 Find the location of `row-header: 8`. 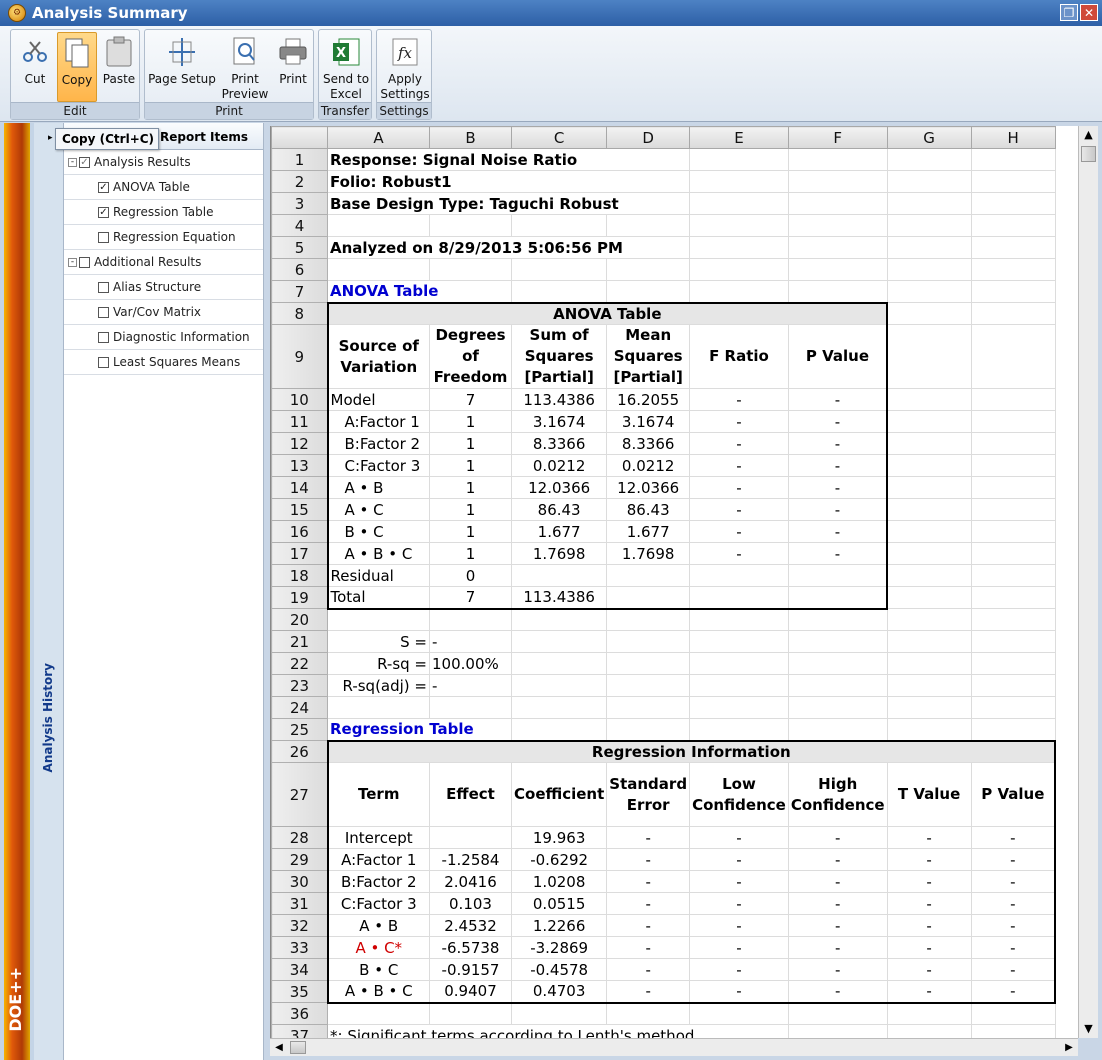

row-header: 8 is located at coordinates (299, 313).